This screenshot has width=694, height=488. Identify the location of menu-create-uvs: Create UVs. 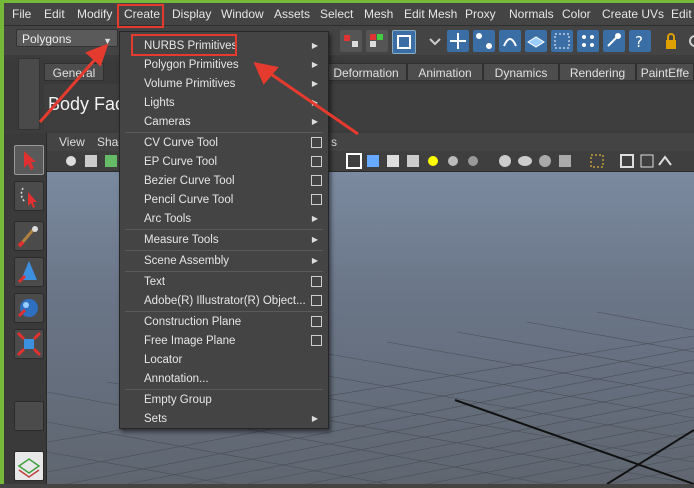
(633, 14).